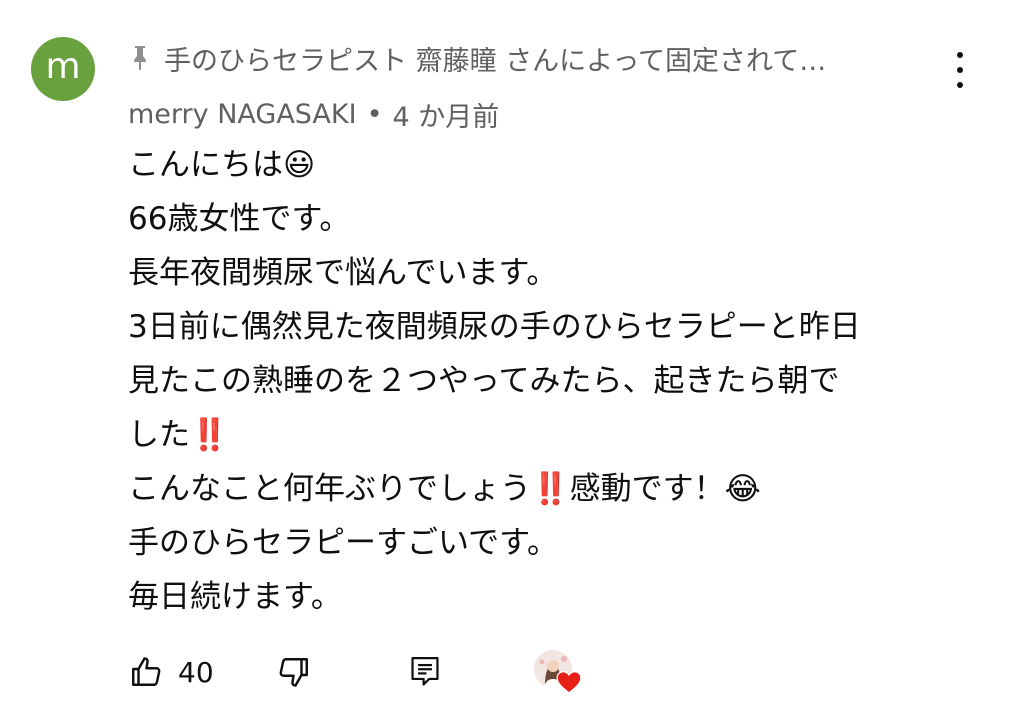  I want to click on comment-line: した‼️, so click(178, 435).